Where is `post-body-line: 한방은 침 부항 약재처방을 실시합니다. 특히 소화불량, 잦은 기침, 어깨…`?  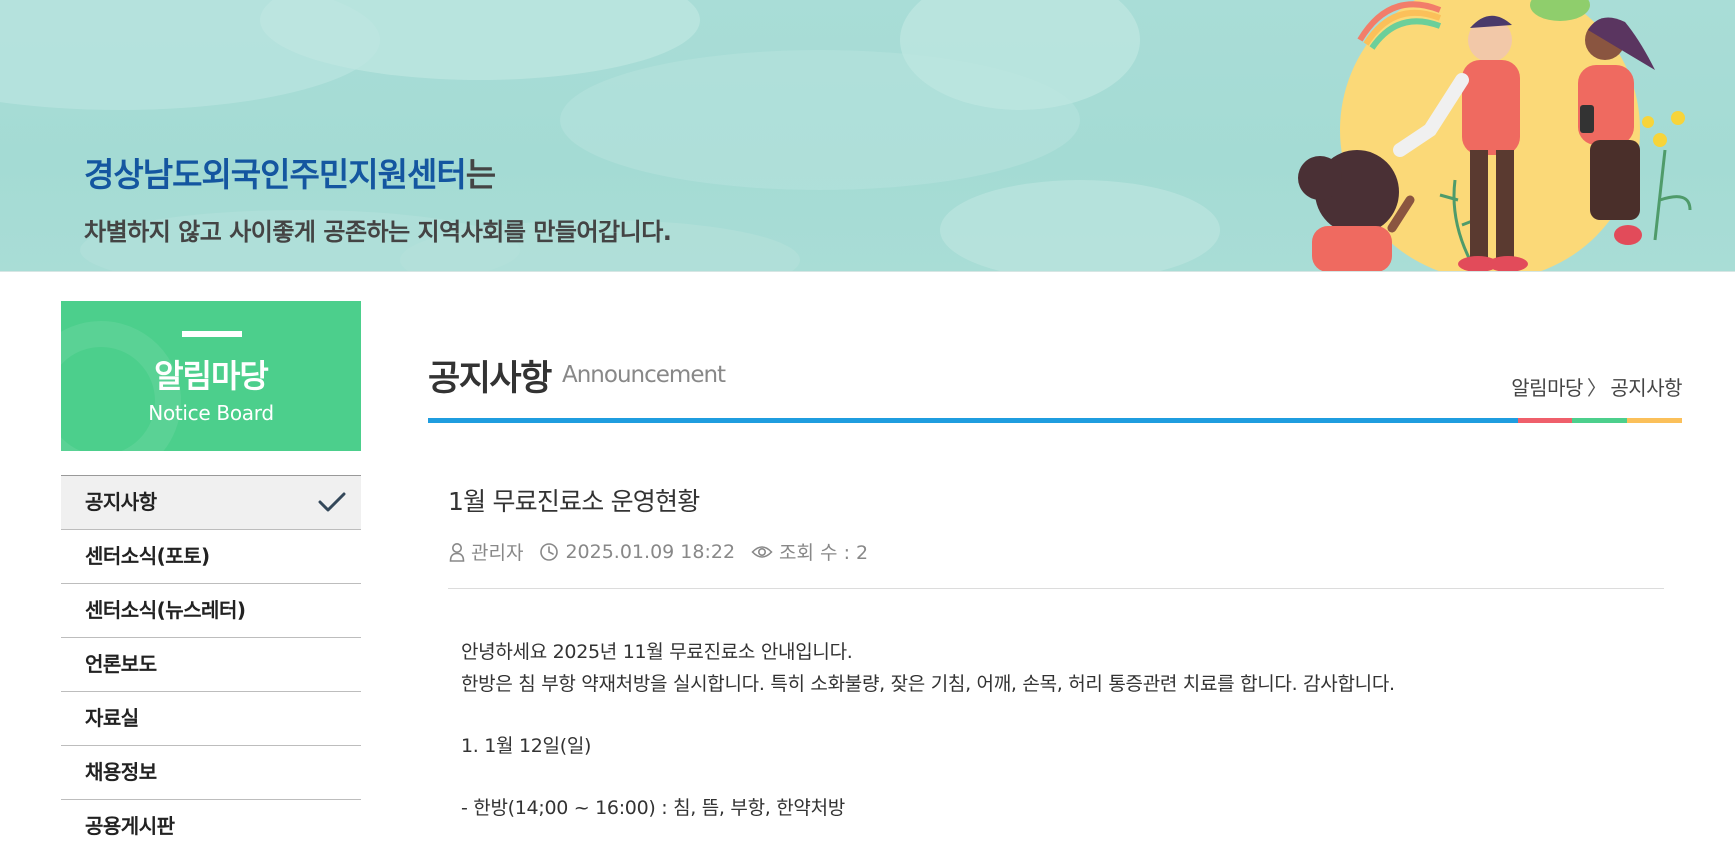
post-body-line: 한방은 침 부항 약재처방을 실시합니다. 특히 소화불량, 잦은 기침, 어깨… is located at coordinates (928, 684).